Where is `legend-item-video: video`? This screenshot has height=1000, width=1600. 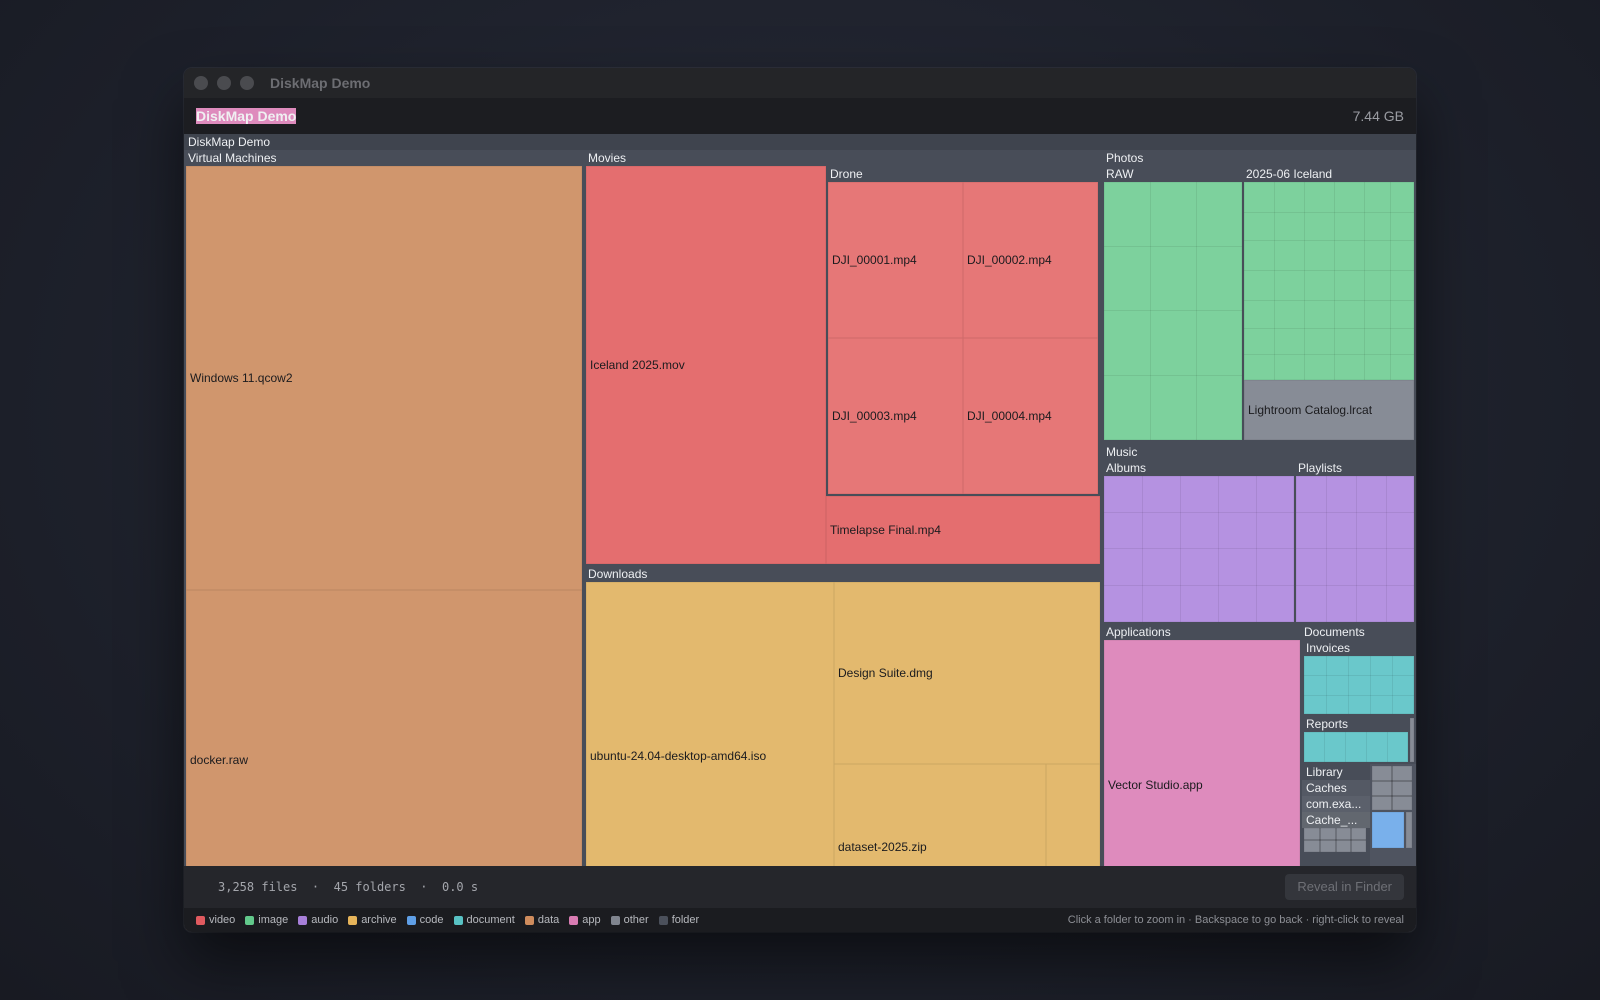 legend-item-video: video is located at coordinates (215, 920).